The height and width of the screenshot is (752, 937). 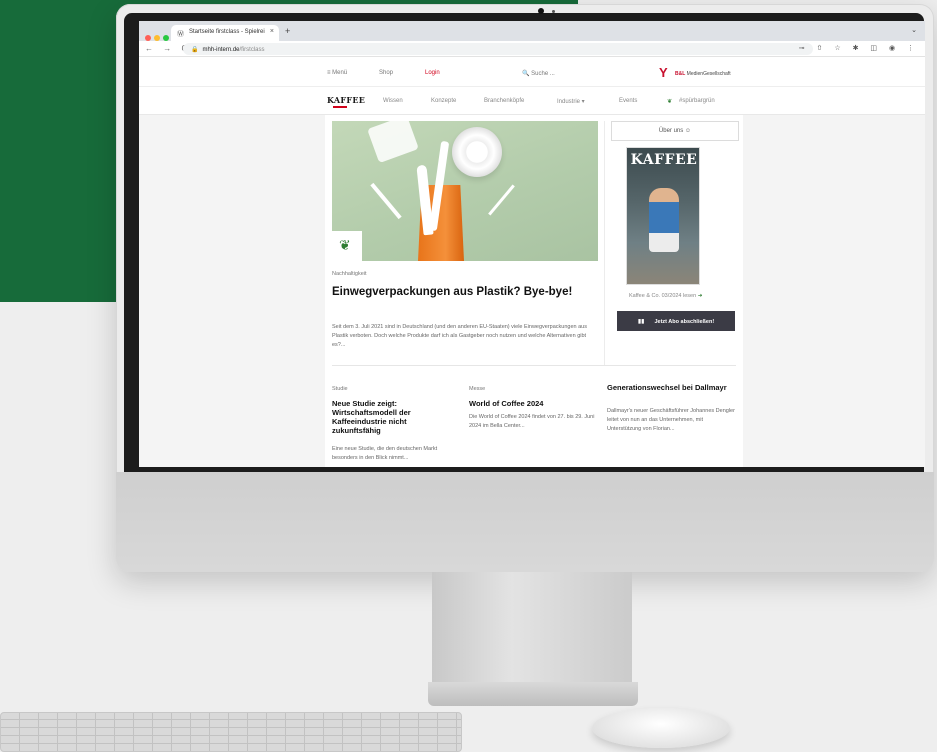 I want to click on monitor-stand-foot, so click(x=533, y=694).